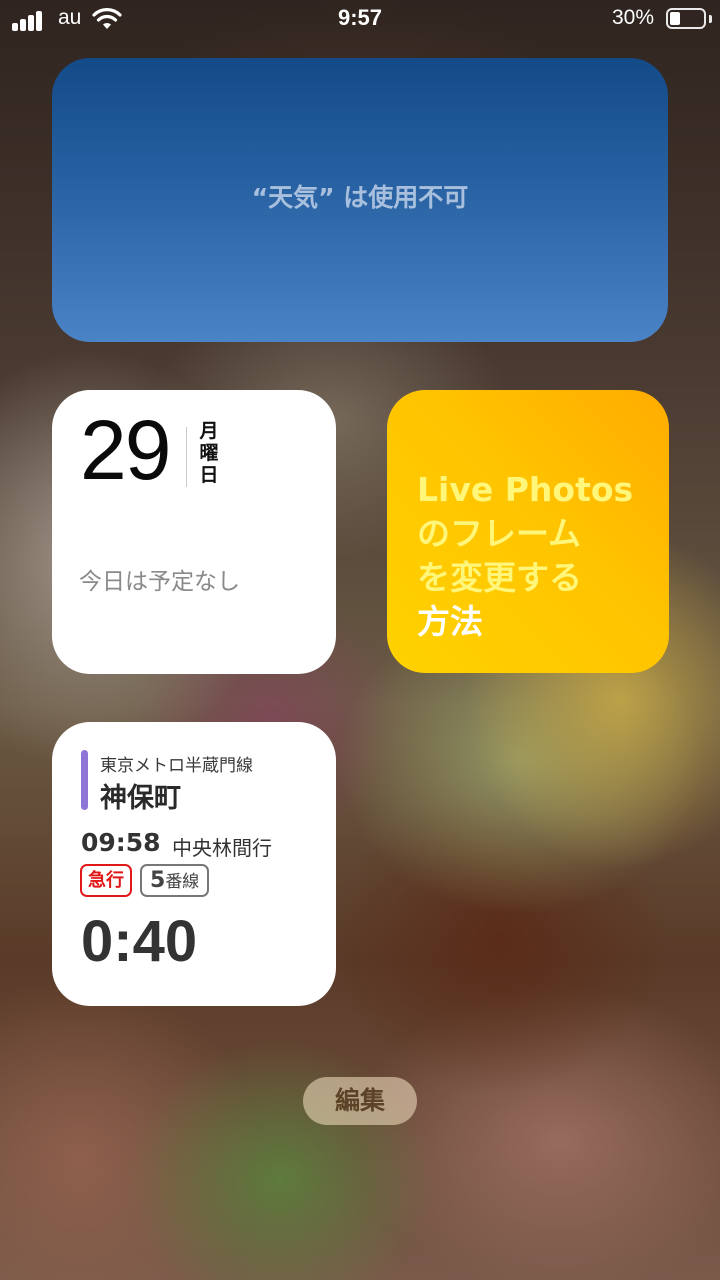 This screenshot has height=1280, width=720. I want to click on transit-widget: 東京メトロ半蔵門線 神保町 09:58 中央林間行 急行 5番線 0:40, so click(194, 864).